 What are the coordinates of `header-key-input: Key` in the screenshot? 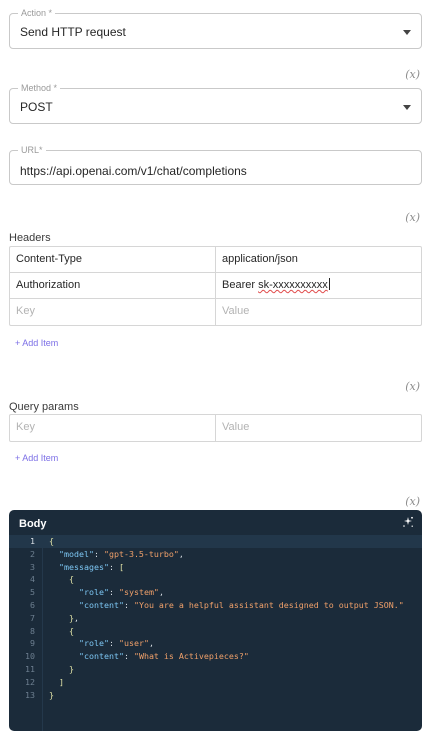 It's located at (113, 312).